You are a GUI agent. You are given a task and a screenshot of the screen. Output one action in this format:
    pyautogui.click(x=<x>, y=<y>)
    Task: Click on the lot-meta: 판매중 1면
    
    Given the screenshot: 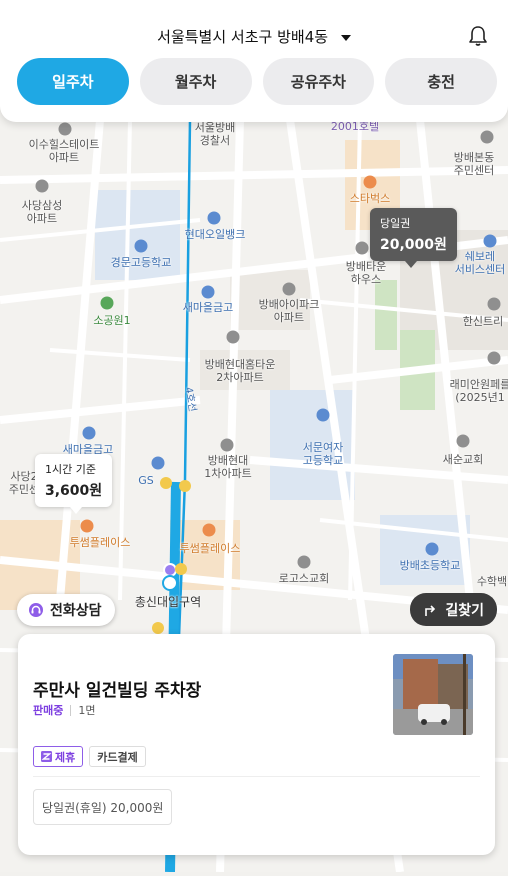 What is the action you would take?
    pyautogui.click(x=64, y=710)
    